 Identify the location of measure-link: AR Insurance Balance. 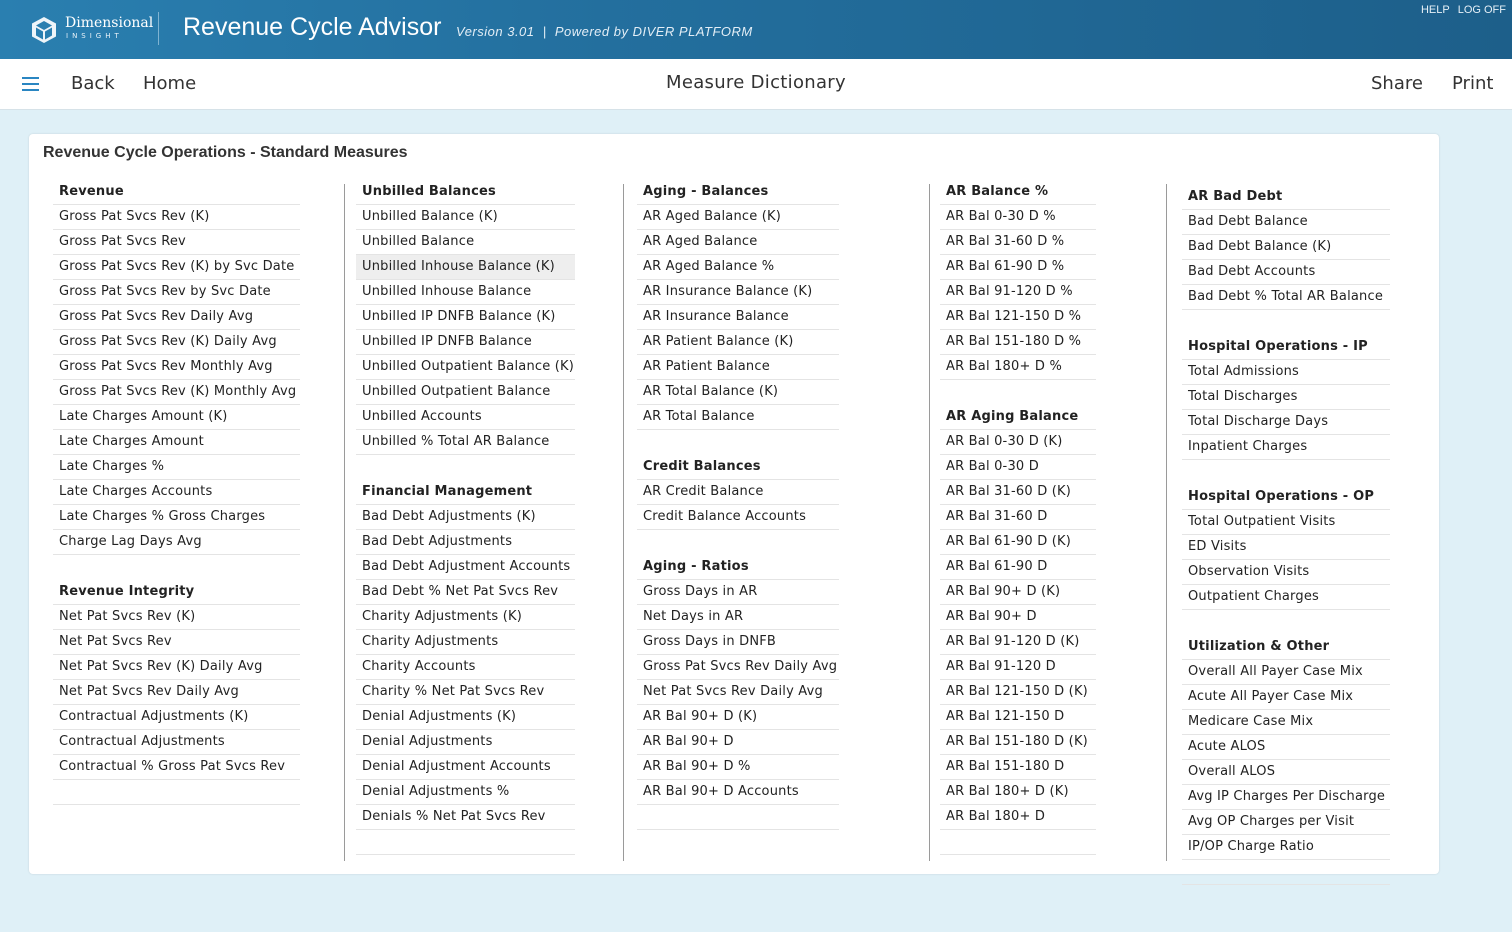
(738, 317).